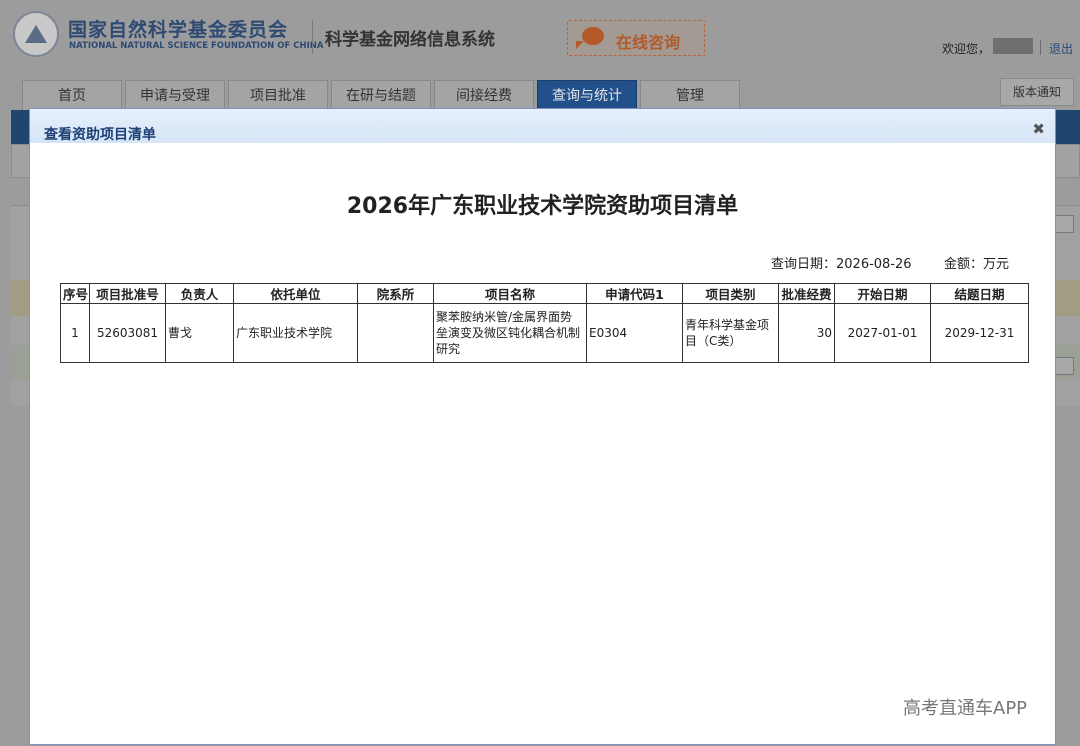  Describe the element at coordinates (634, 293) in the screenshot. I see `col-header: 申请代码1` at that location.